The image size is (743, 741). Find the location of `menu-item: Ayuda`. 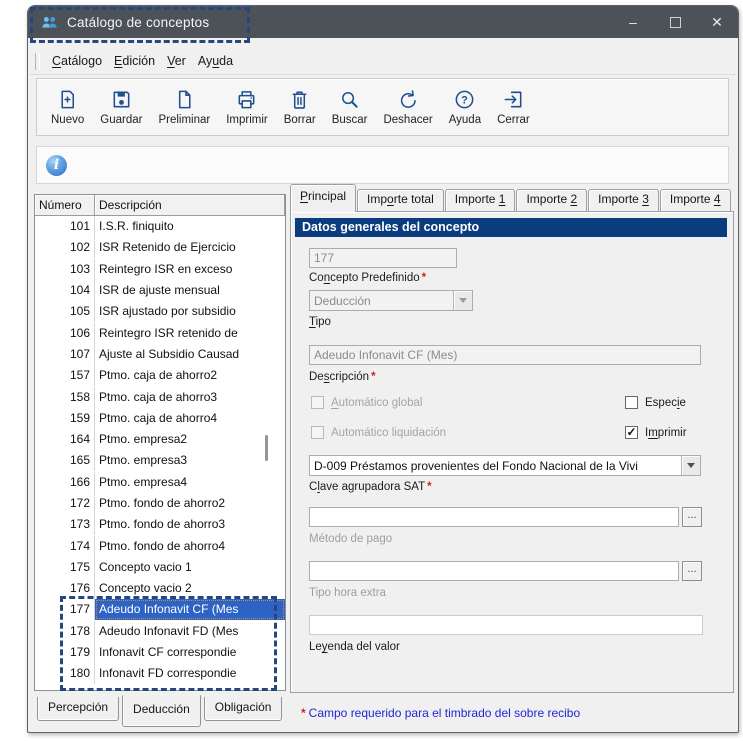

menu-item: Ayuda is located at coordinates (215, 61).